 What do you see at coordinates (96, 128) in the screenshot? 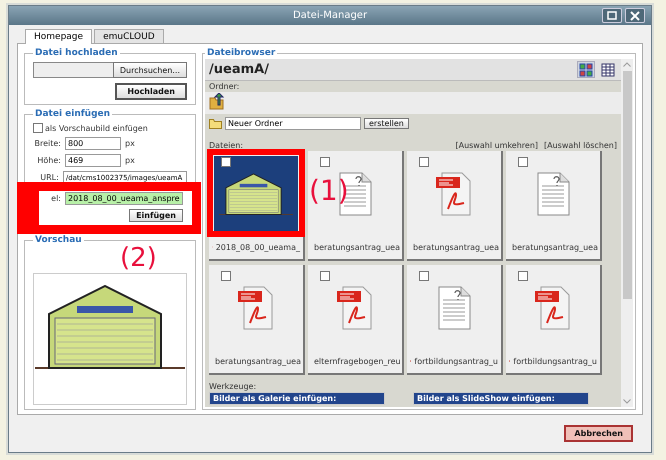
I see `checkbox-label: als Vorschaubild einfügen` at bounding box center [96, 128].